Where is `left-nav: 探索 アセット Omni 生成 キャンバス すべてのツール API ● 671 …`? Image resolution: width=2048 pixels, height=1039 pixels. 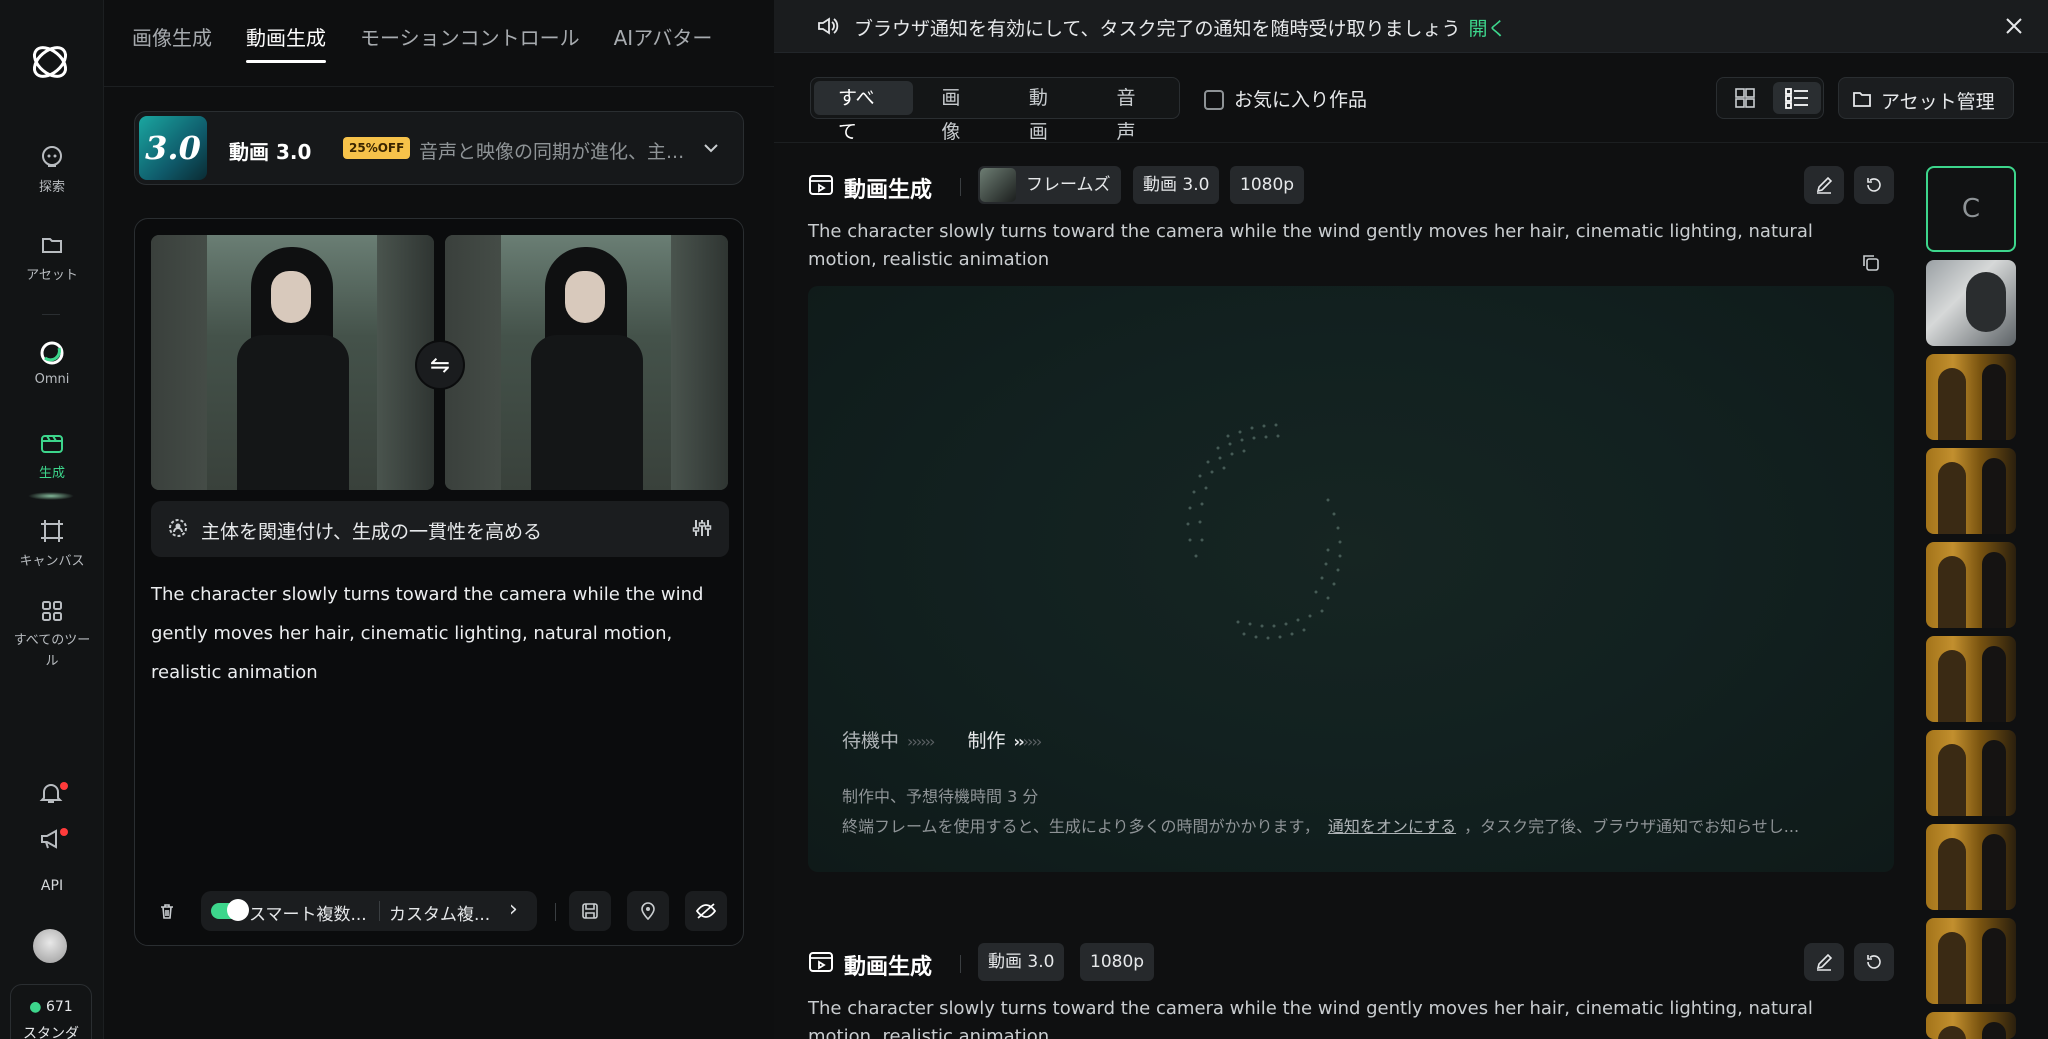 left-nav: 探索 アセット Omni 生成 キャンバス すべてのツール API ● 671 … is located at coordinates (52, 519).